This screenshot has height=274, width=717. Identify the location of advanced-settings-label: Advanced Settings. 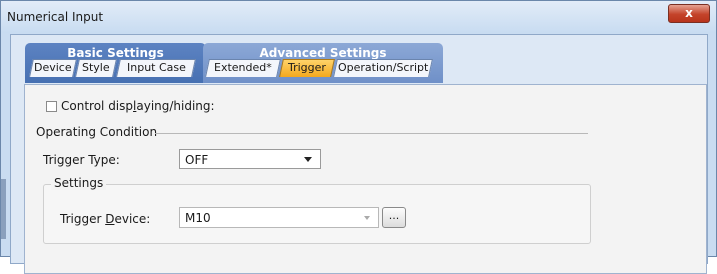
(323, 53).